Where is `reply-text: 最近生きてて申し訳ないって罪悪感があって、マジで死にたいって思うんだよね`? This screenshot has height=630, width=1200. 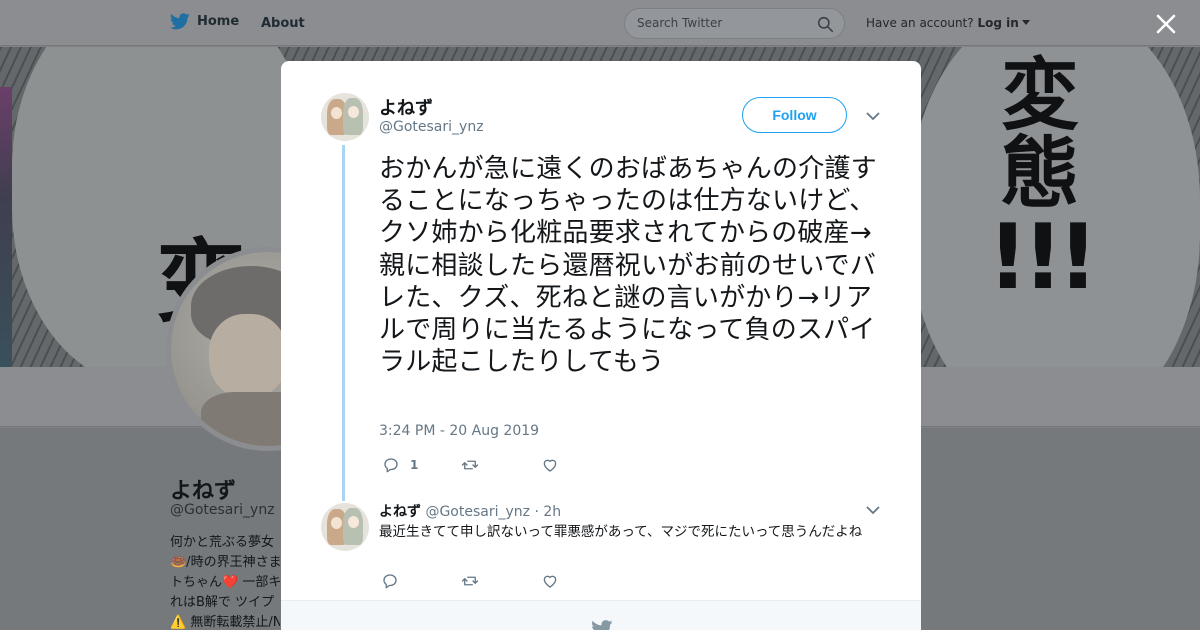 reply-text: 最近生きてて申し訳ないって罪悪感があって、マジで死にたいって思うんだよね is located at coordinates (621, 532).